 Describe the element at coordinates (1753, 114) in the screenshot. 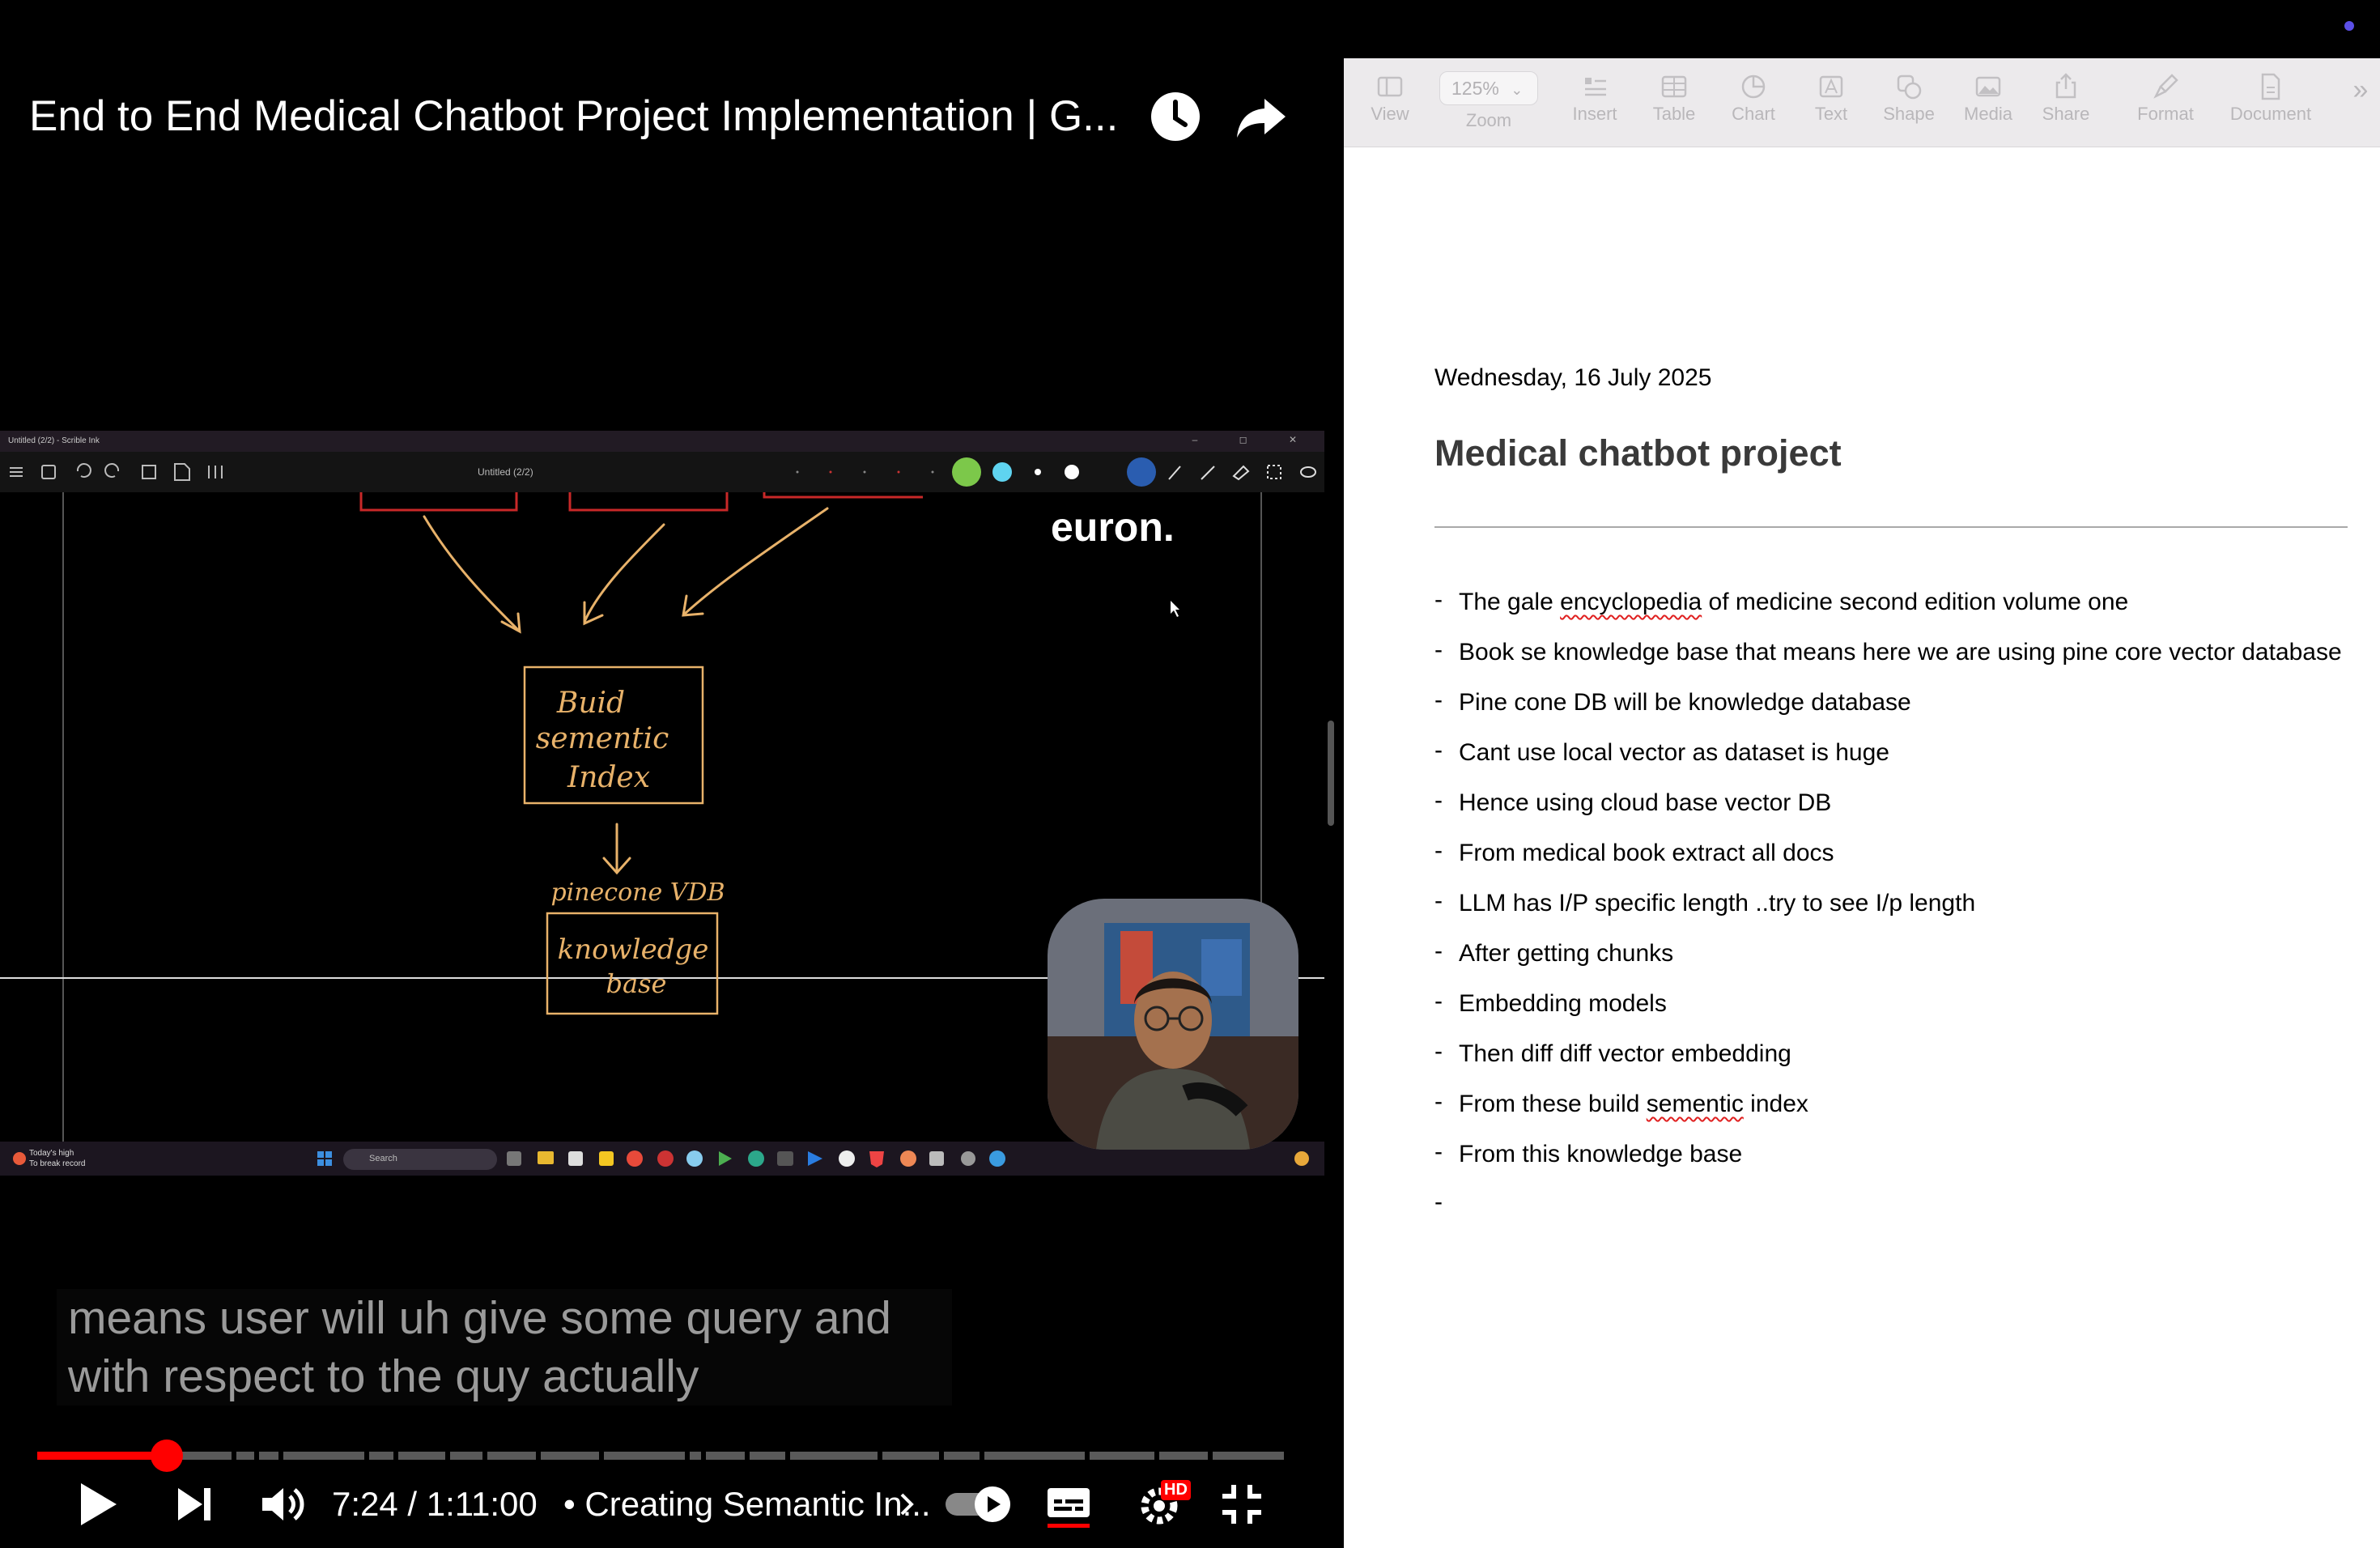

I see `toolbar-chart-label: Chart` at that location.